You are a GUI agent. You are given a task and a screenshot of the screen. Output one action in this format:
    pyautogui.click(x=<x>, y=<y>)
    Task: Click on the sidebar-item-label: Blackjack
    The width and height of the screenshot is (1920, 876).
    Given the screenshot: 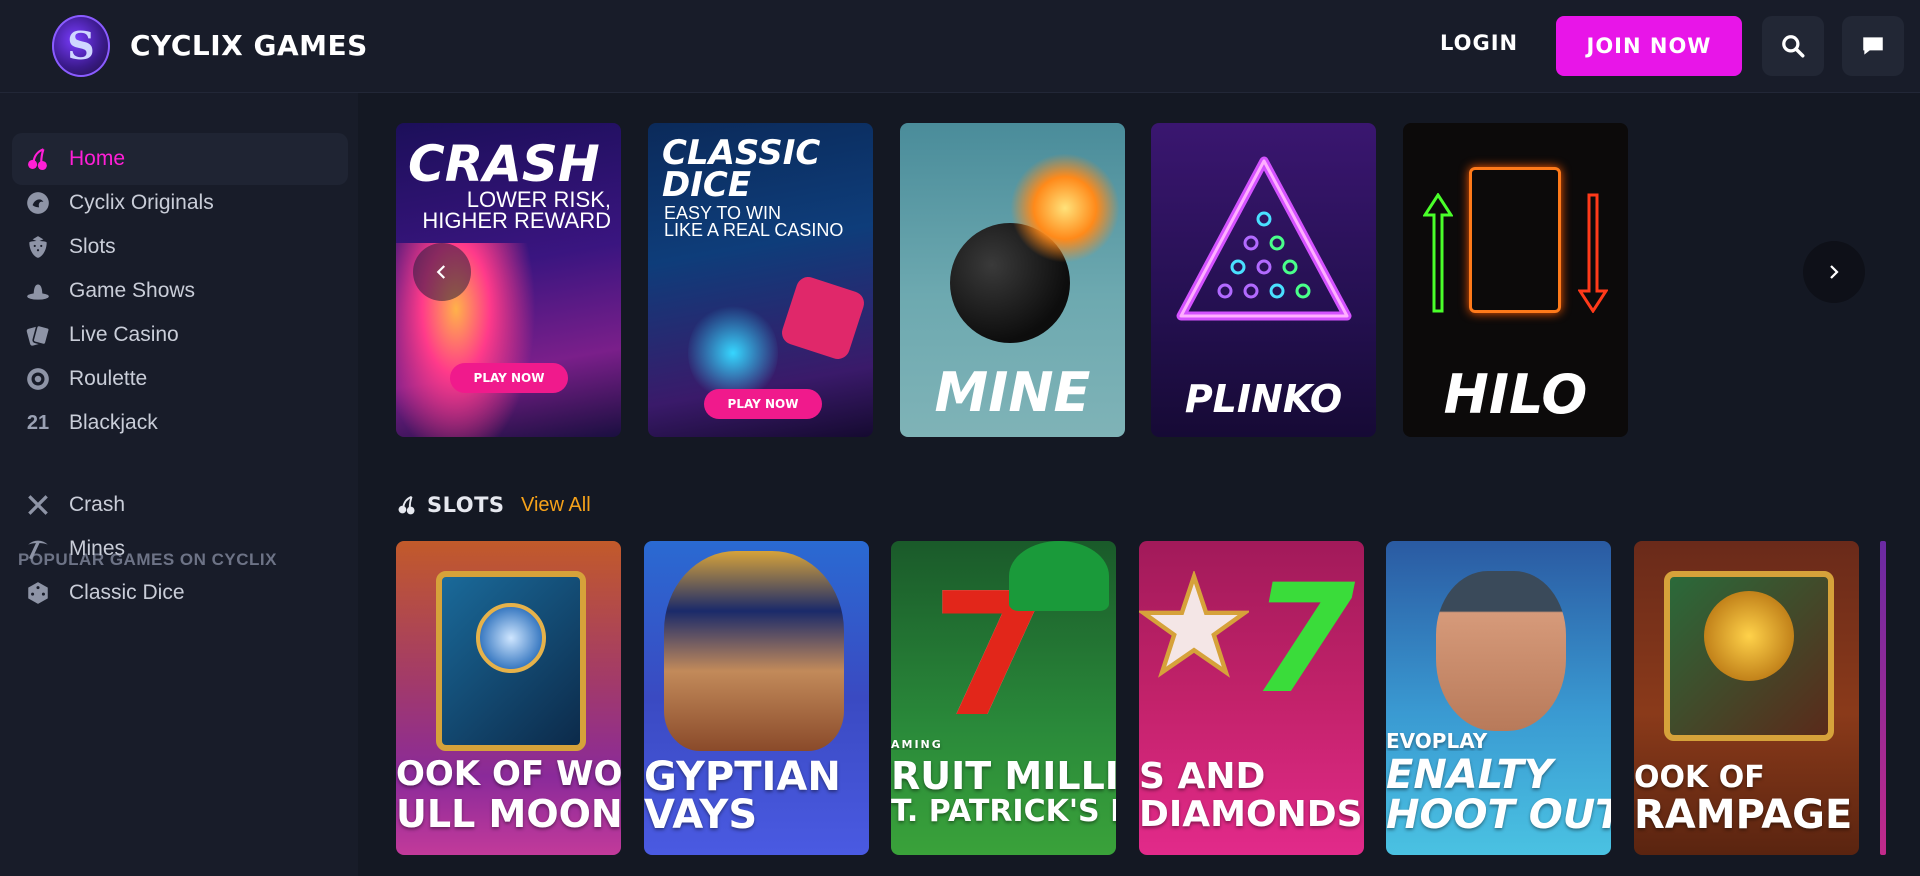 What is the action you would take?
    pyautogui.click(x=113, y=422)
    